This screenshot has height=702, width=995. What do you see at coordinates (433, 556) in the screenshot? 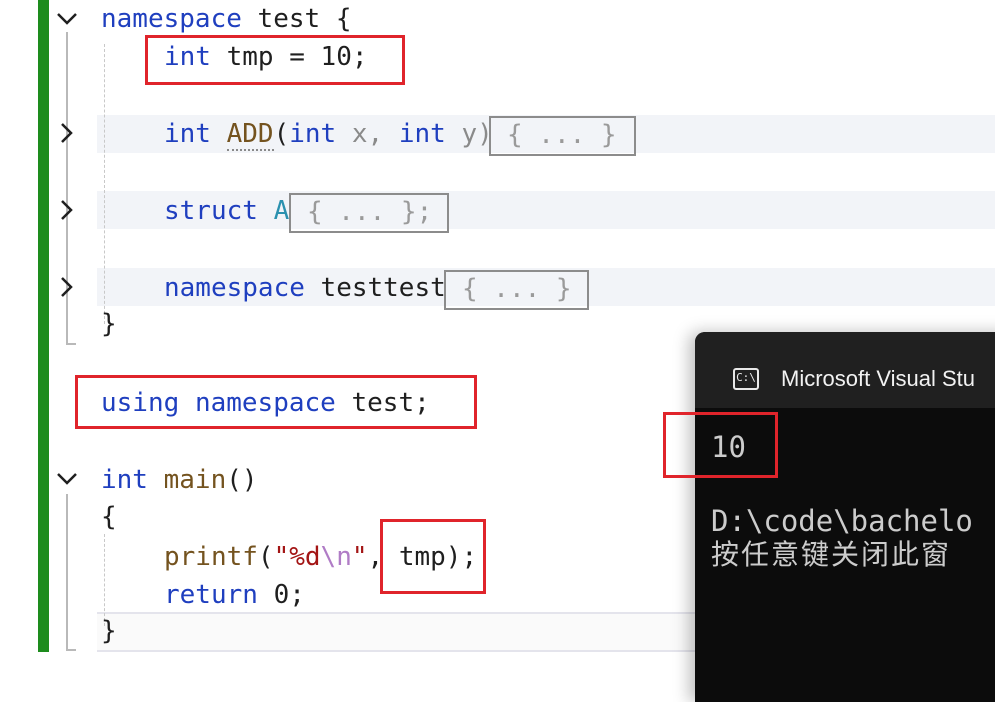
I see `highlight-box-printf-arg` at bounding box center [433, 556].